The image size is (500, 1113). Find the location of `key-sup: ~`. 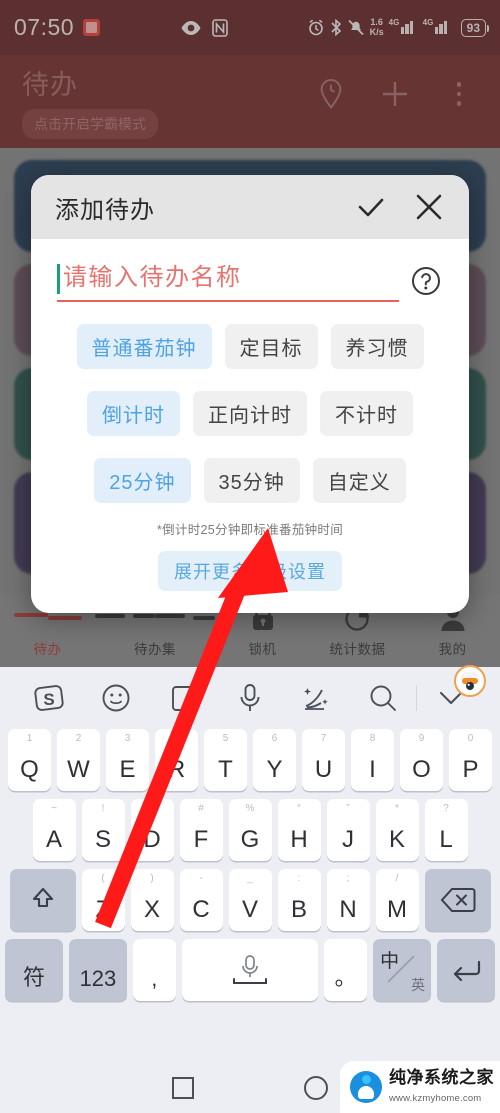

key-sup: ~ is located at coordinates (54, 808).